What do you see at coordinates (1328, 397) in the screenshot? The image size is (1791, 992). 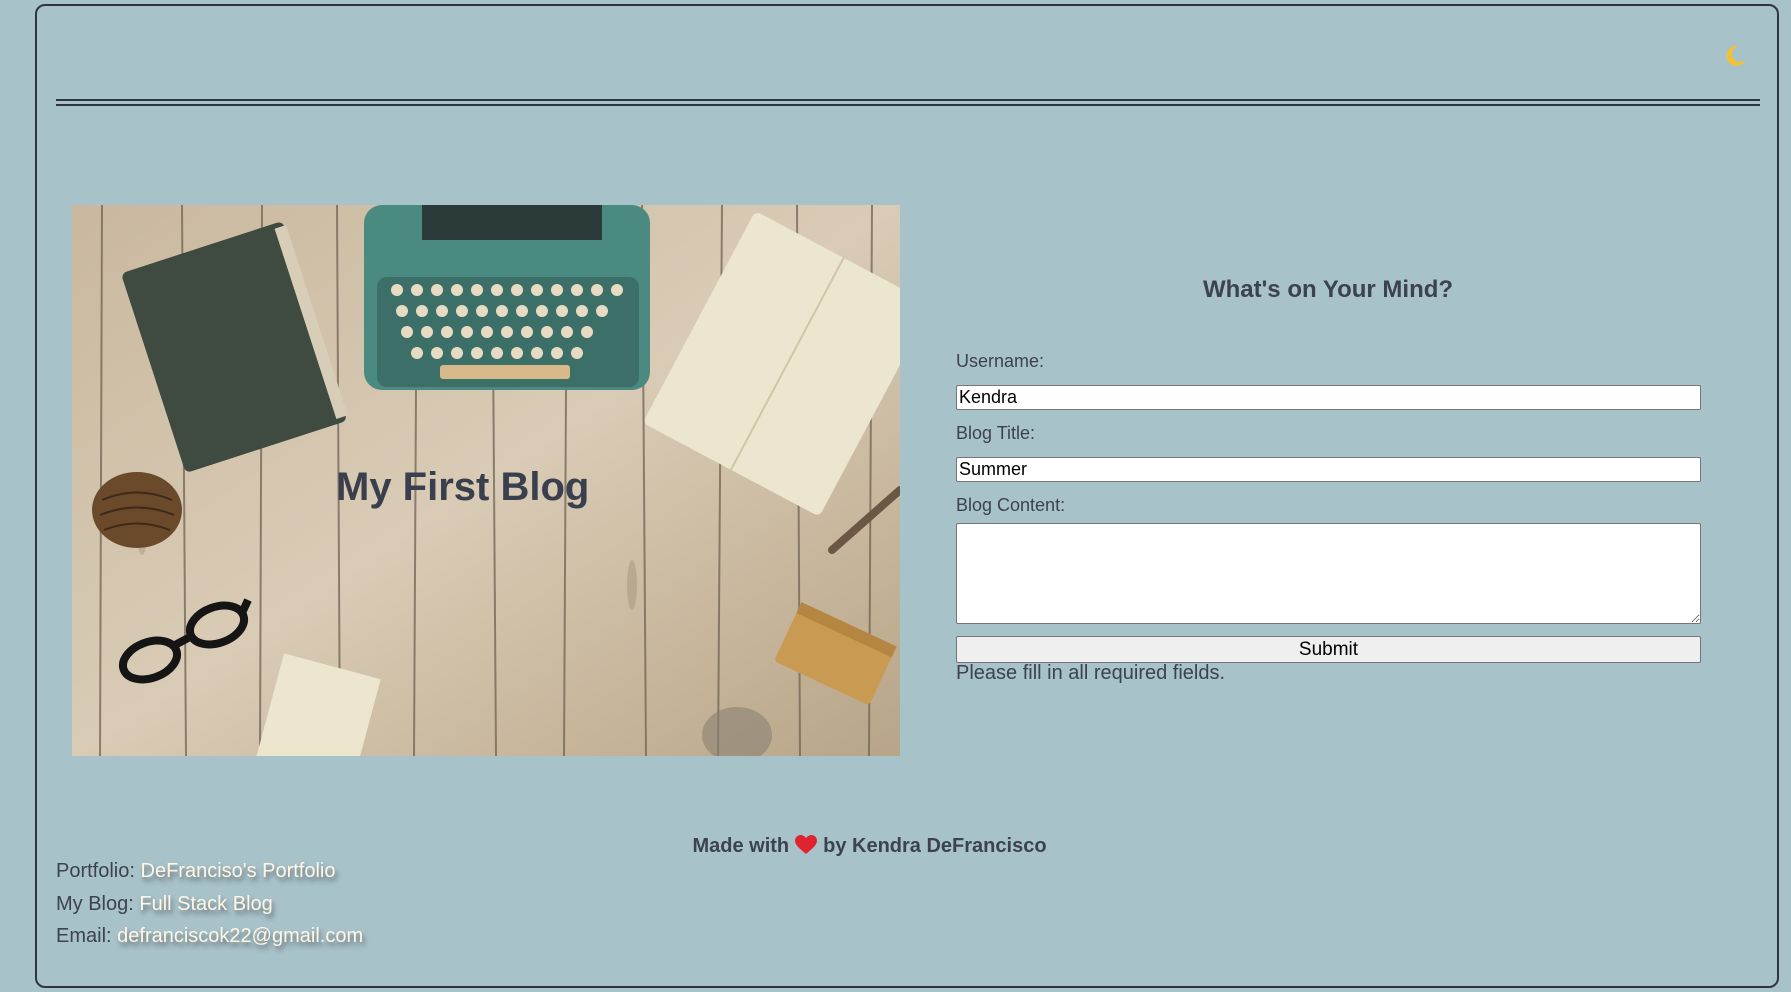 I see `username-input` at bounding box center [1328, 397].